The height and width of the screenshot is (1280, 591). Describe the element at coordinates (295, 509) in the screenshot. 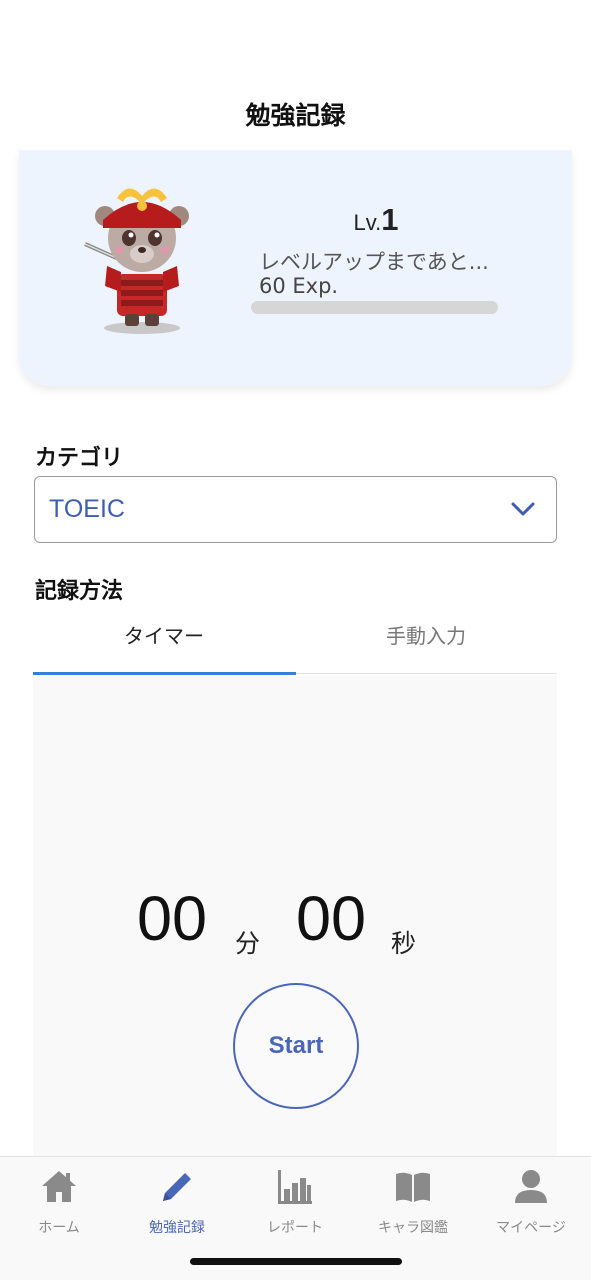

I see `category-select: TOEIC` at that location.